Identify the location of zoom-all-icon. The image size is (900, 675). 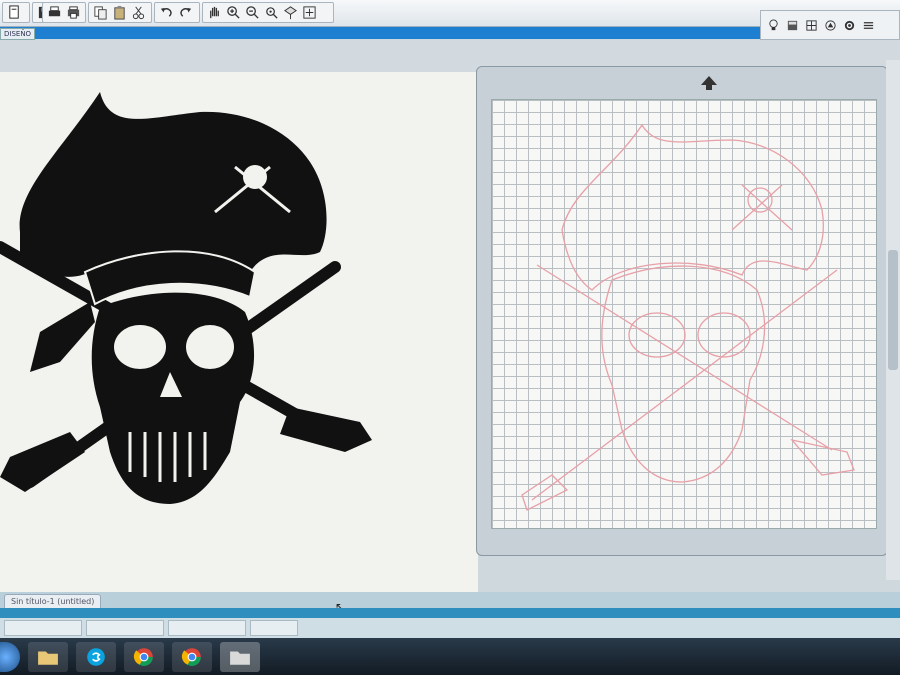
(309, 12).